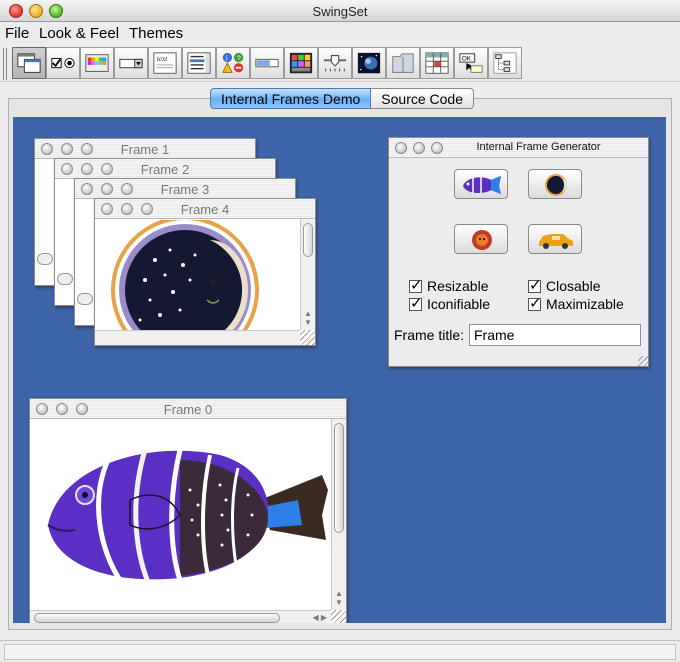 The width and height of the screenshot is (680, 662). What do you see at coordinates (573, 286) in the screenshot?
I see `checkbox-label: Closable` at bounding box center [573, 286].